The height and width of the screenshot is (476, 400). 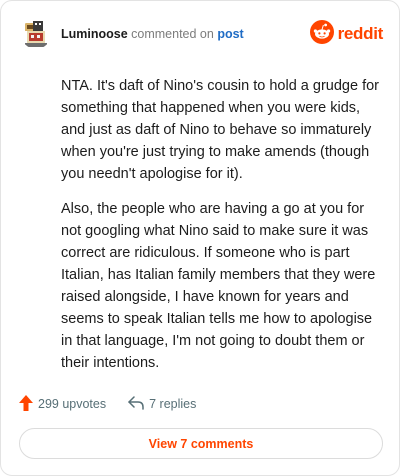 I want to click on comment-footer: 299 upvotes 7 replies, so click(x=107, y=404).